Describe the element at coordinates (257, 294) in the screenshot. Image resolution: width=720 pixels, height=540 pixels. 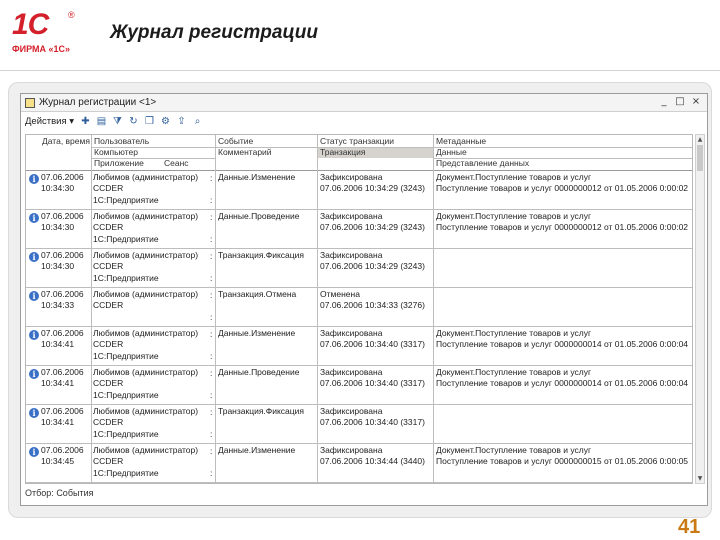
I see `cell-event: Транзакция.Отмена` at that location.